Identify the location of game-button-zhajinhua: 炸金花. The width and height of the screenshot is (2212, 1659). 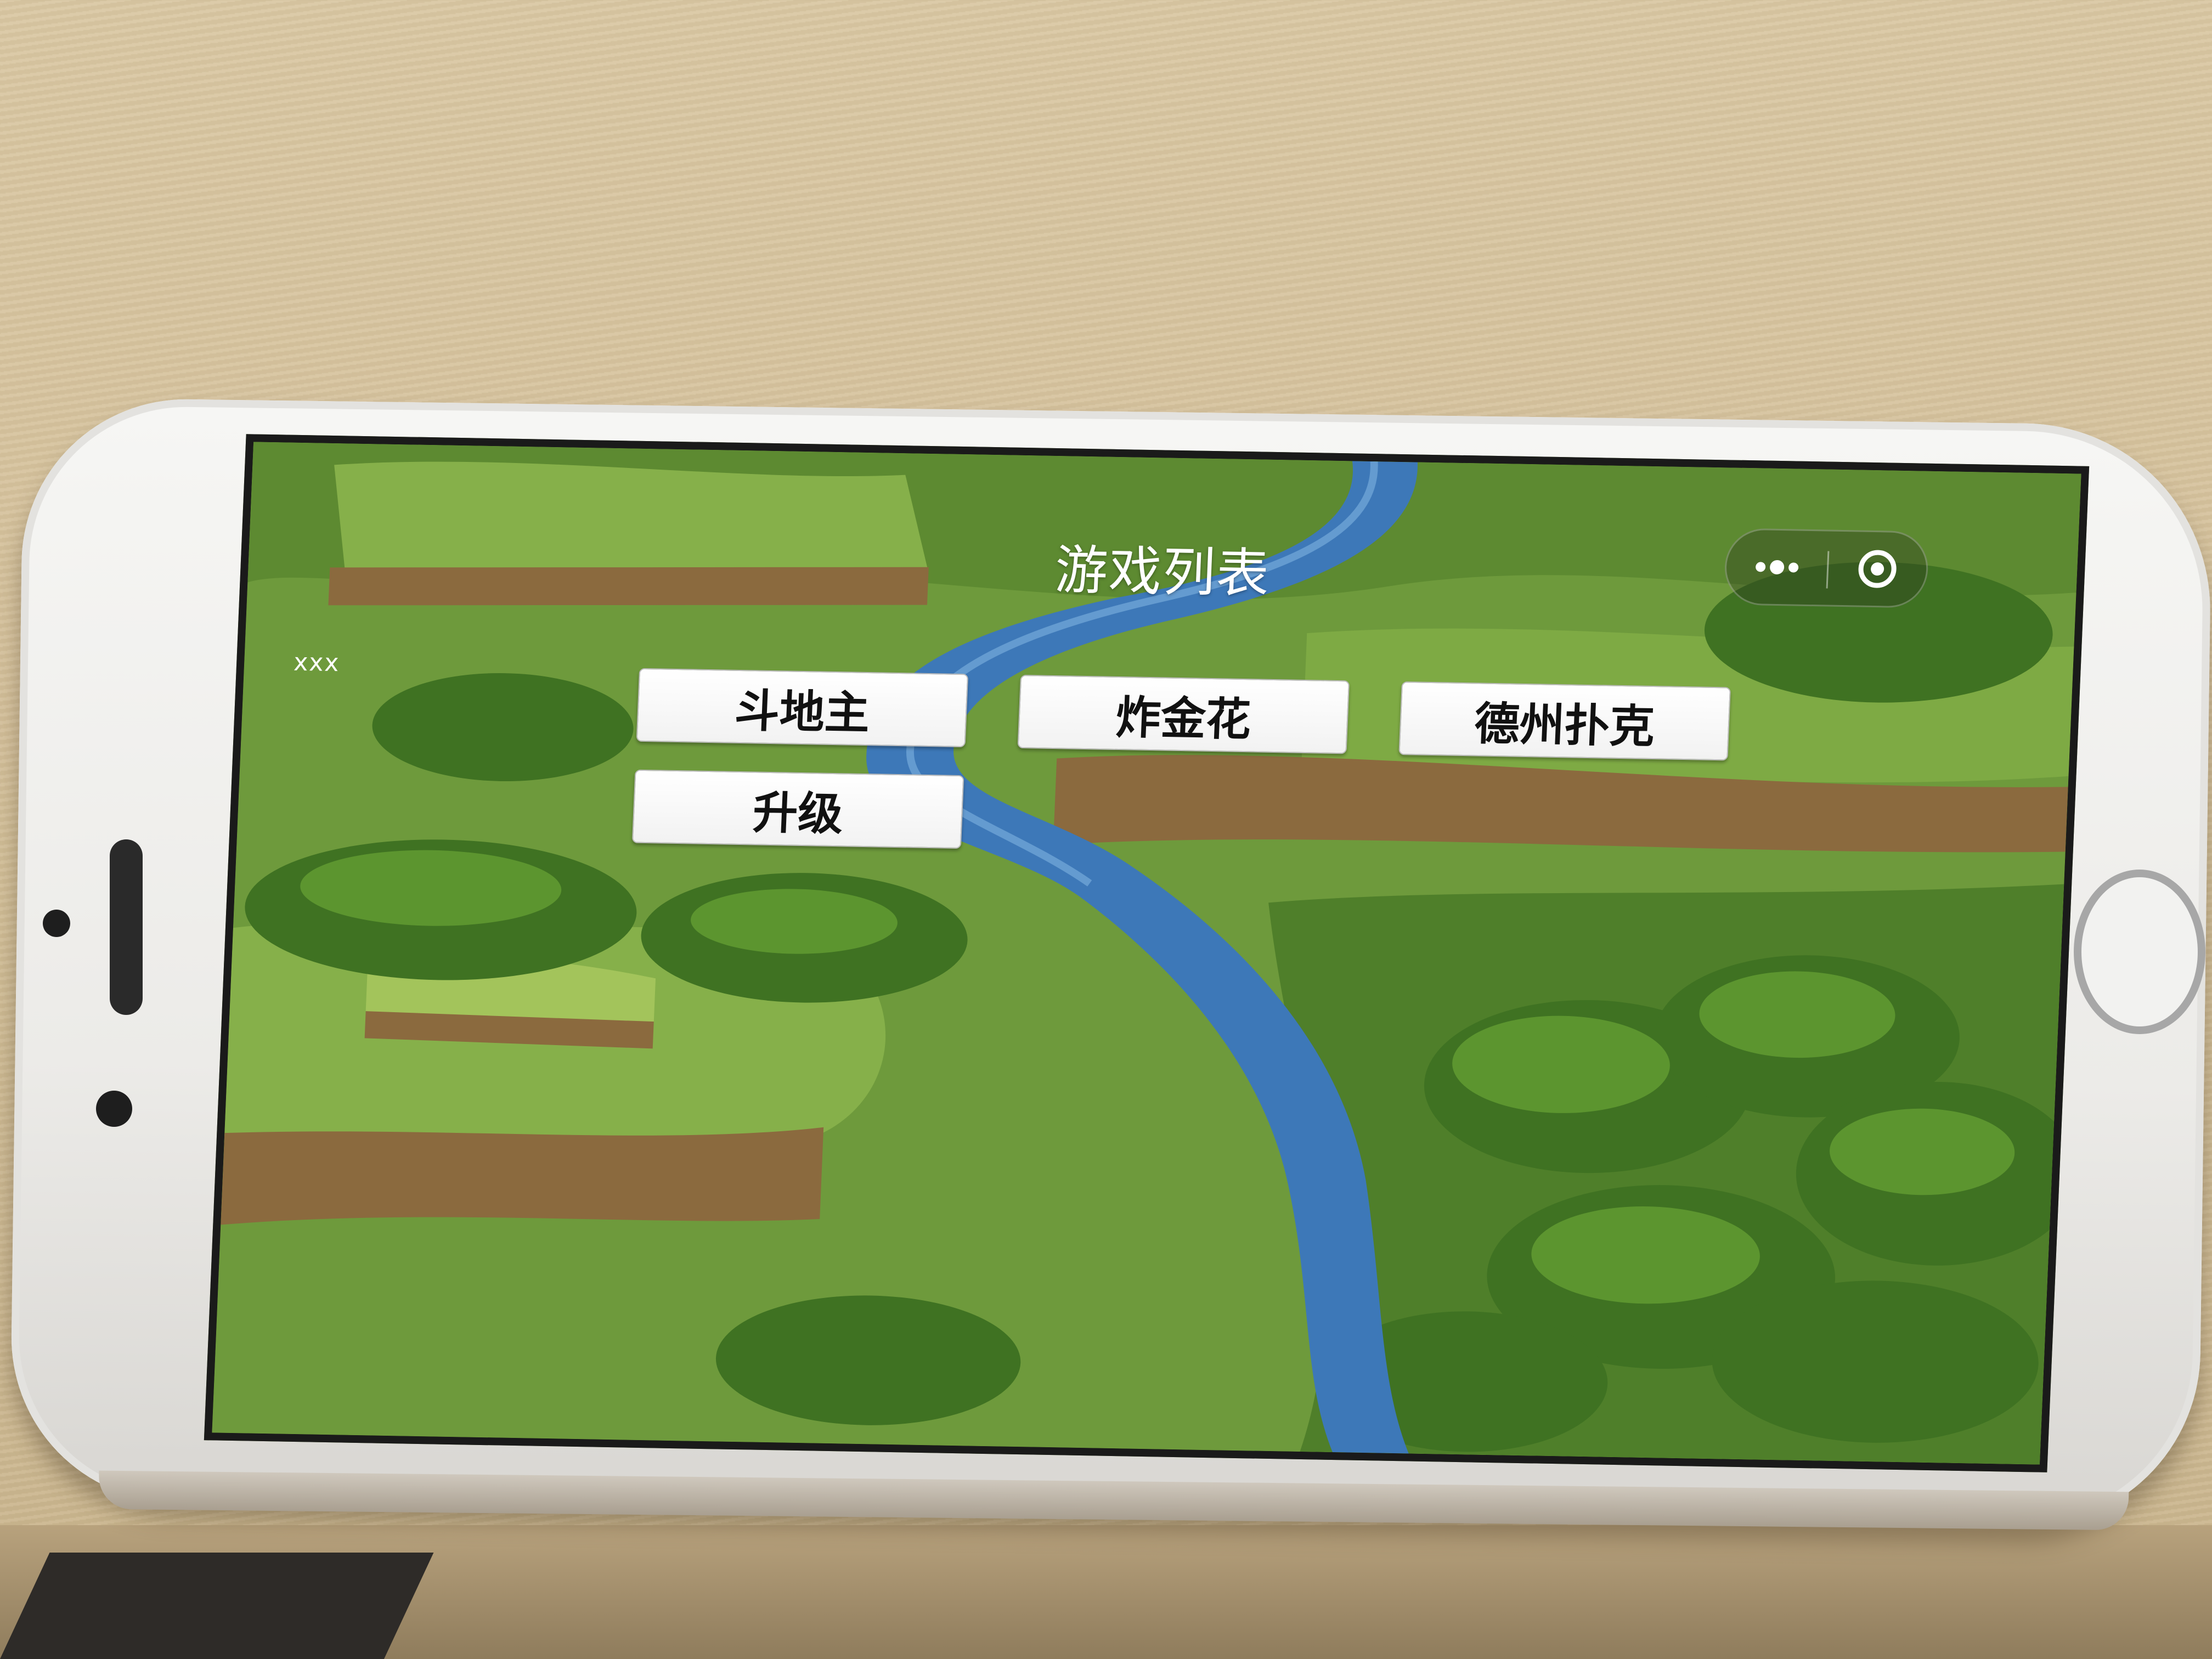
(1183, 714).